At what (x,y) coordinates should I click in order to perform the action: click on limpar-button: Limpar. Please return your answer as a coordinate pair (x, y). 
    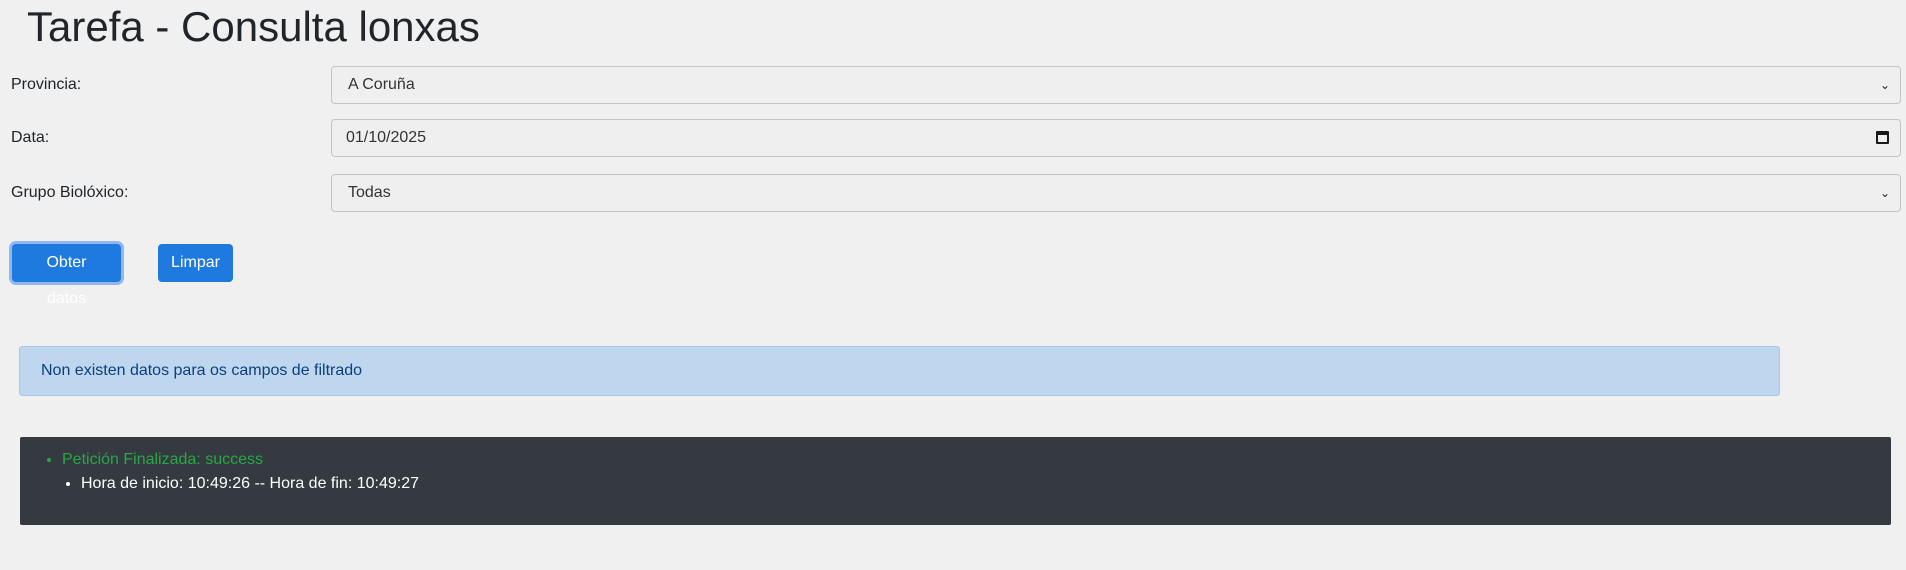
    Looking at the image, I should click on (195, 263).